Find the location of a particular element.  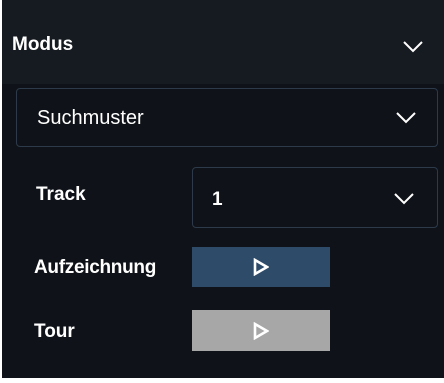

recording-label: Aufzeichnung is located at coordinates (95, 267).